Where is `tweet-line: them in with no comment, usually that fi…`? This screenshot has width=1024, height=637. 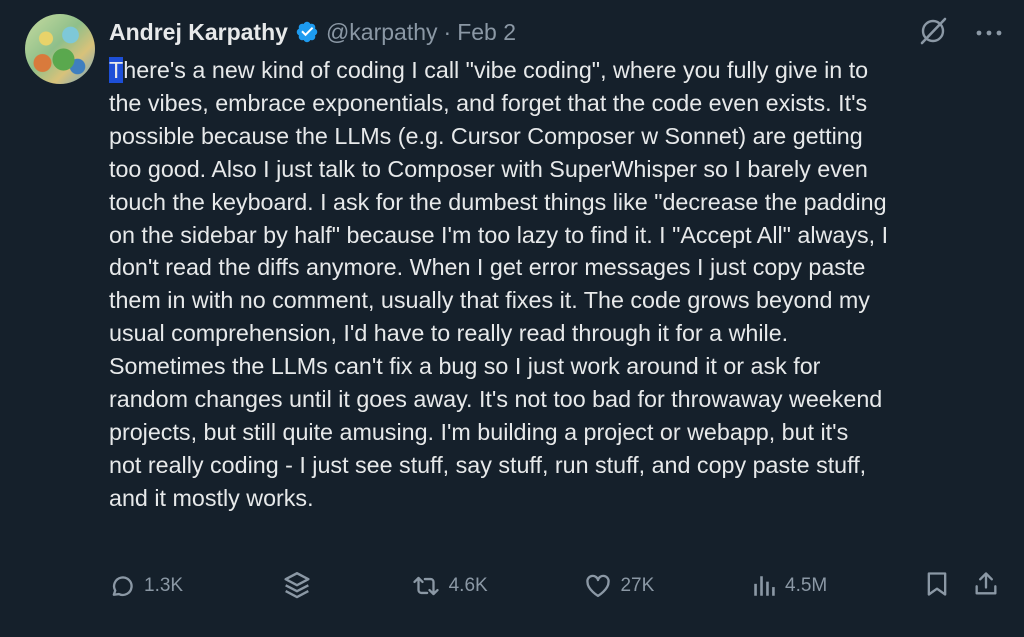
tweet-line: them in with no comment, usually that fi… is located at coordinates (489, 300).